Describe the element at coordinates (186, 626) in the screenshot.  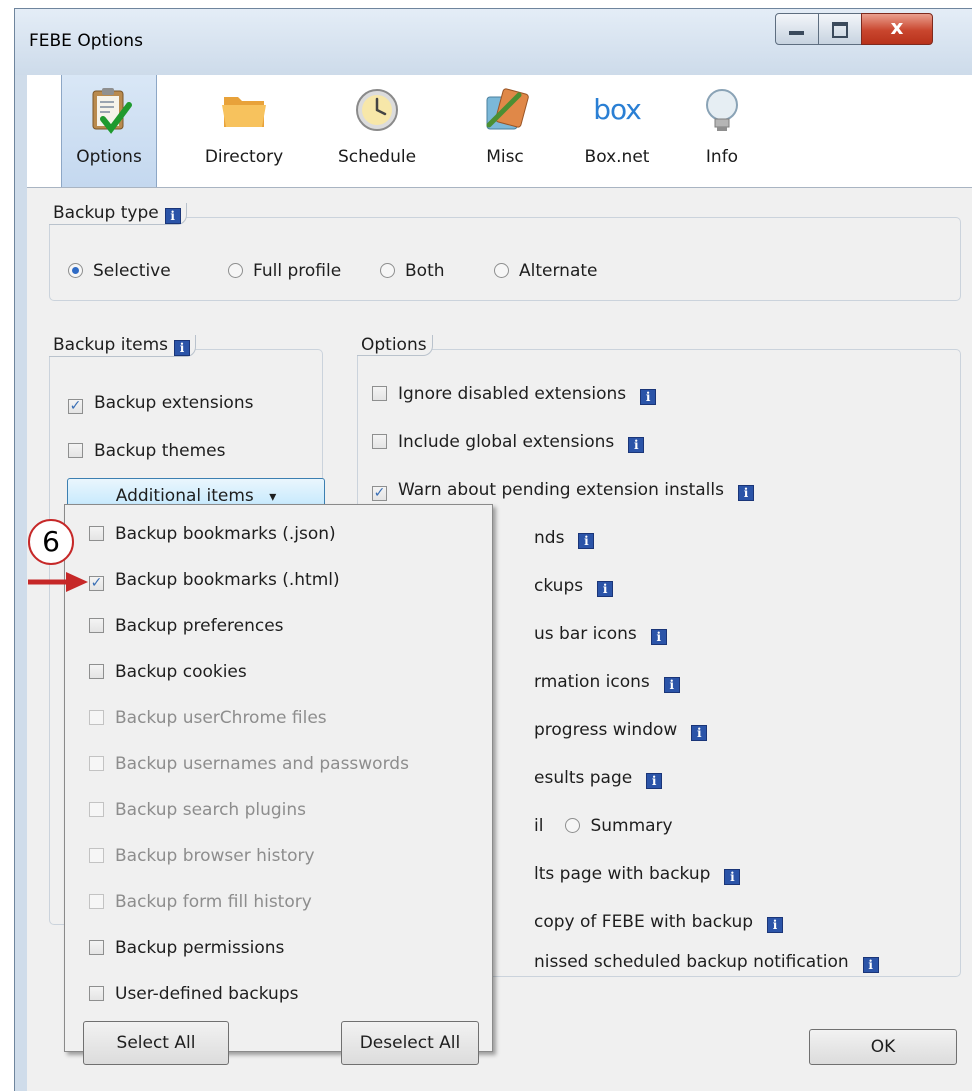
I see `popup-item-preferences: Backup preferences` at that location.